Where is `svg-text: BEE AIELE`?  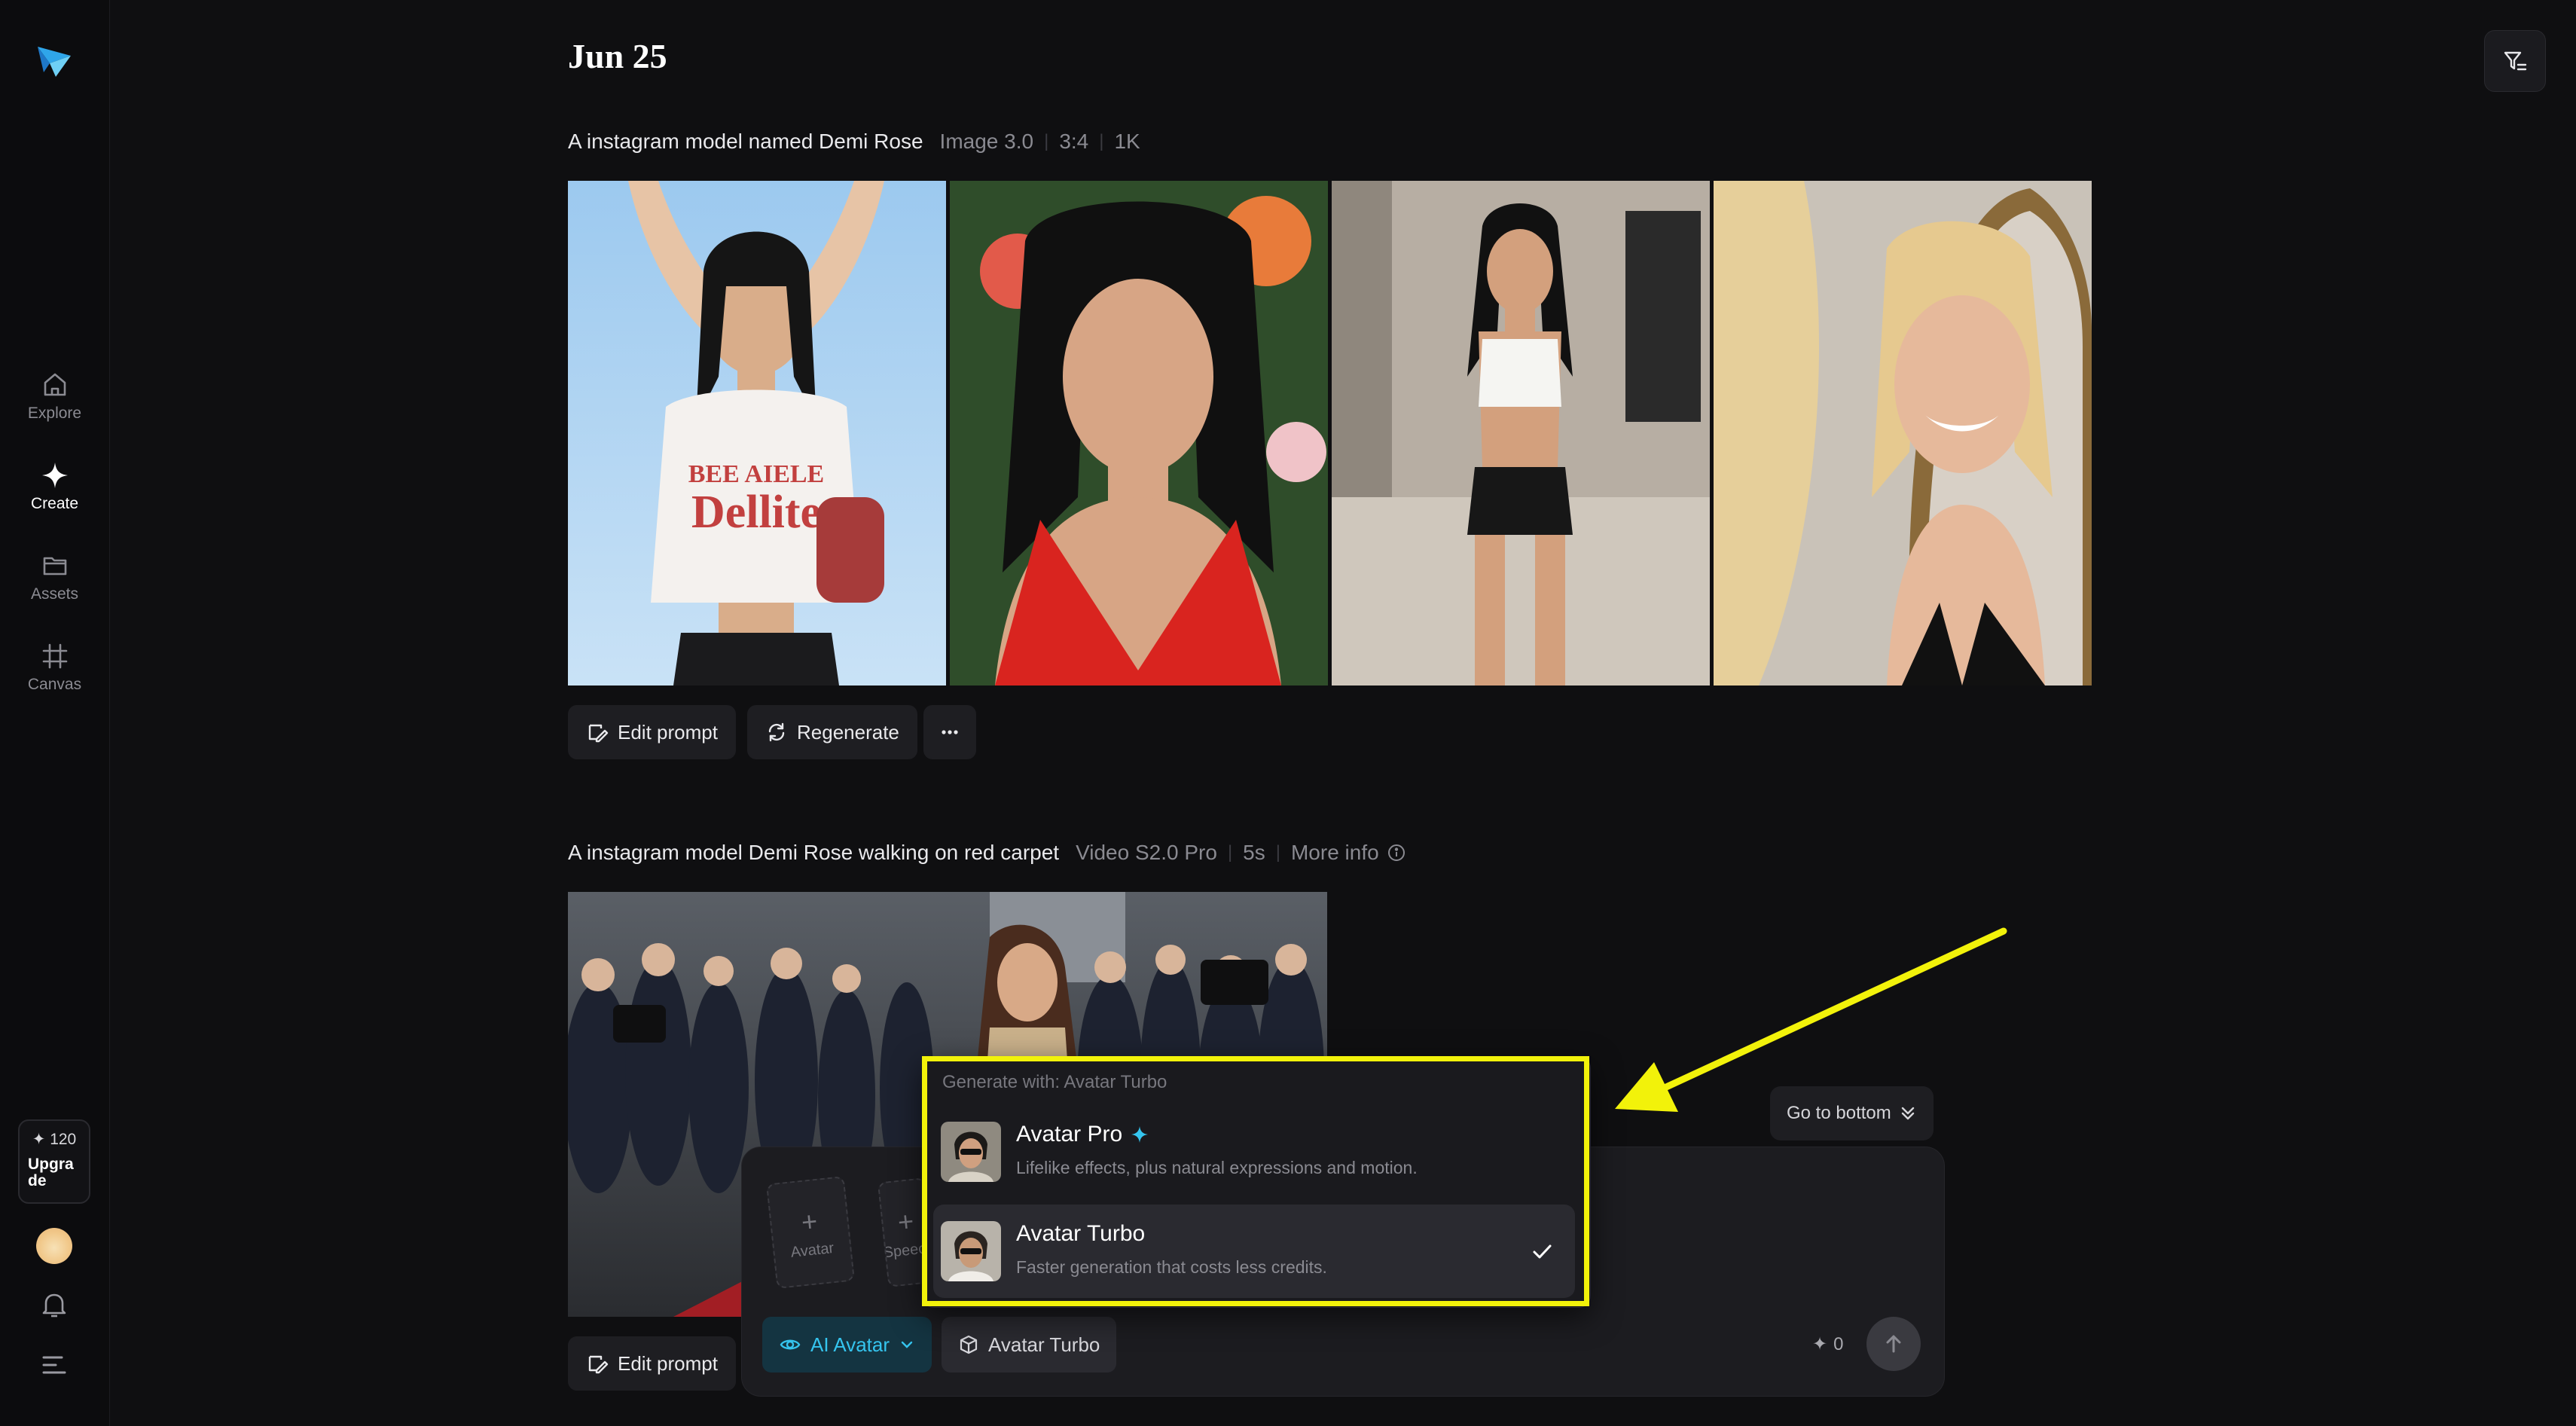
svg-text: BEE AIELE is located at coordinates (756, 474).